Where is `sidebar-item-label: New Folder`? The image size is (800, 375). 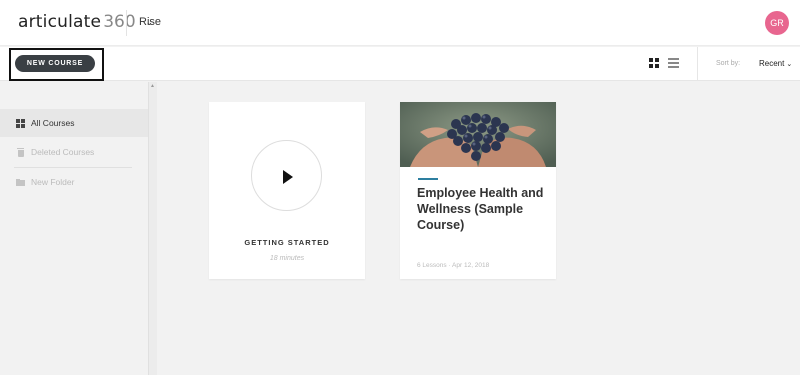 sidebar-item-label: New Folder is located at coordinates (53, 182).